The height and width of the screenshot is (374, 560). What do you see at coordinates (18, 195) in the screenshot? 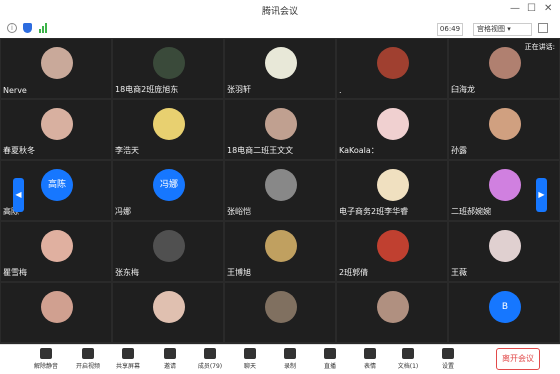
I see `prev-page-button: ◀` at bounding box center [18, 195].